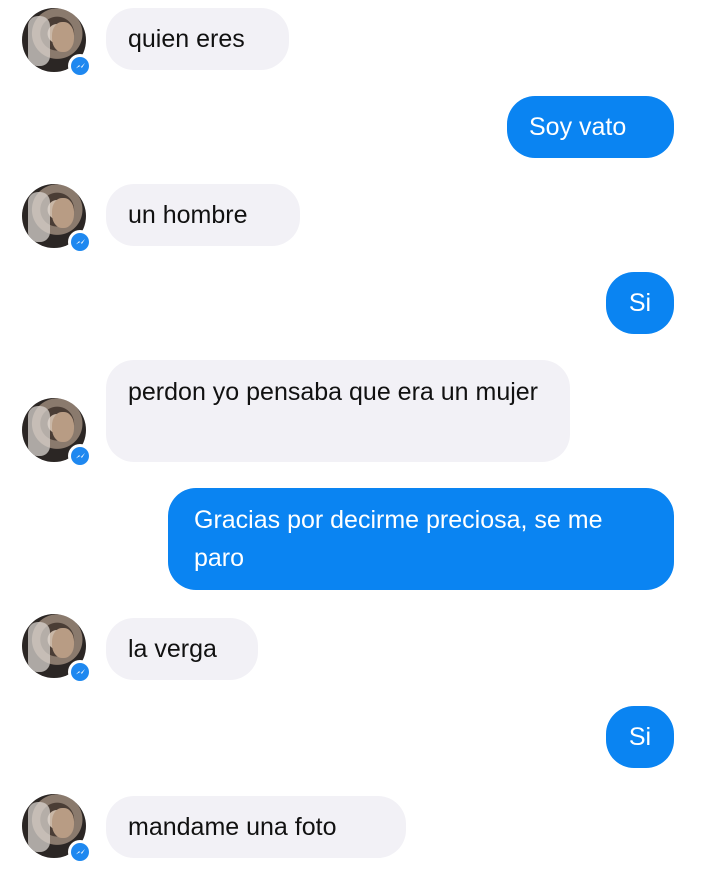 The height and width of the screenshot is (873, 720). Describe the element at coordinates (421, 539) in the screenshot. I see `outgoing-message: Gracias por decirme preciosa, se me paro` at that location.